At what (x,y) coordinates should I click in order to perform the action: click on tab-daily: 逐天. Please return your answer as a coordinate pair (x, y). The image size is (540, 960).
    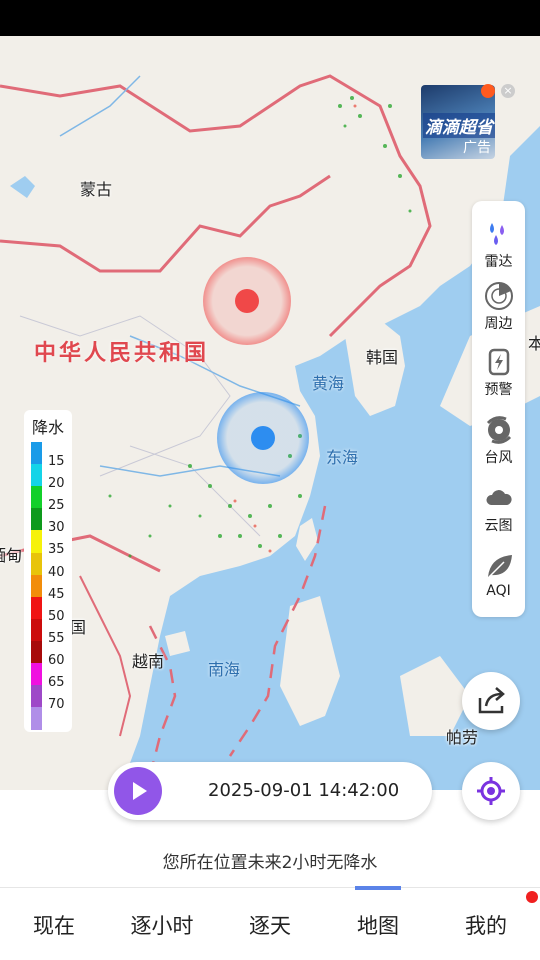
    Looking at the image, I should click on (270, 925).